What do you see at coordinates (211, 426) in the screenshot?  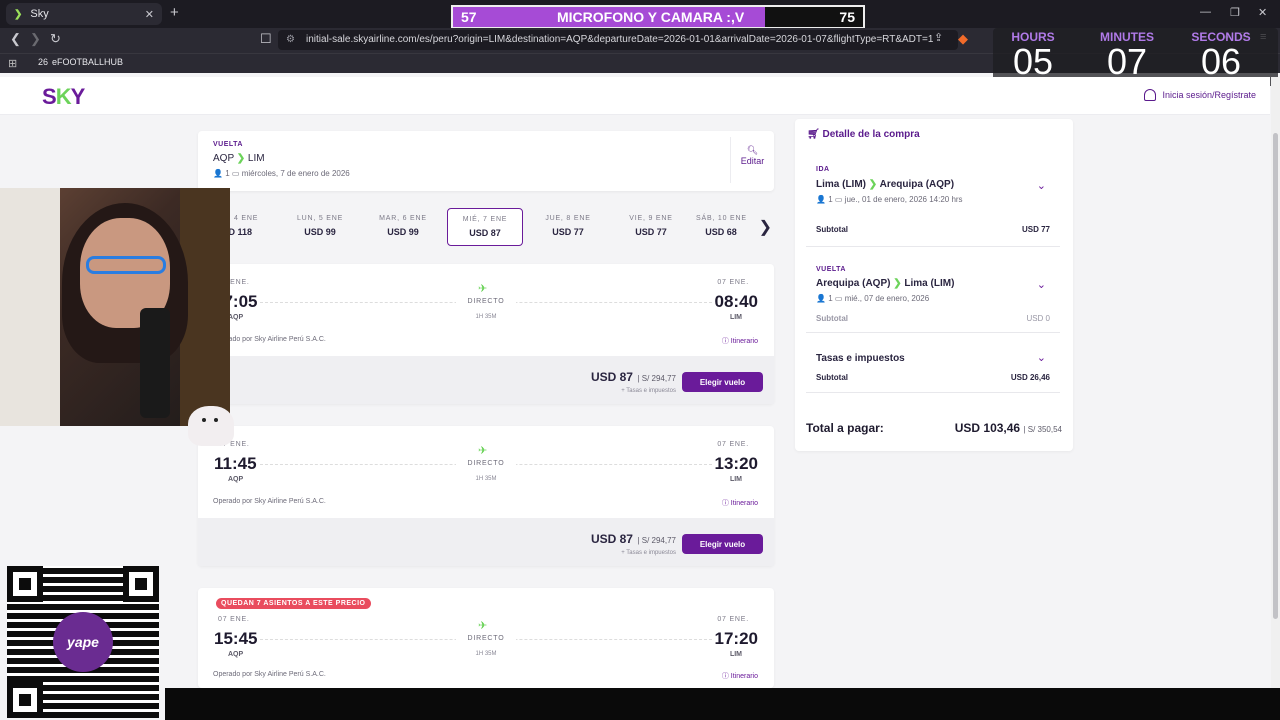 I see `cat-sticker` at bounding box center [211, 426].